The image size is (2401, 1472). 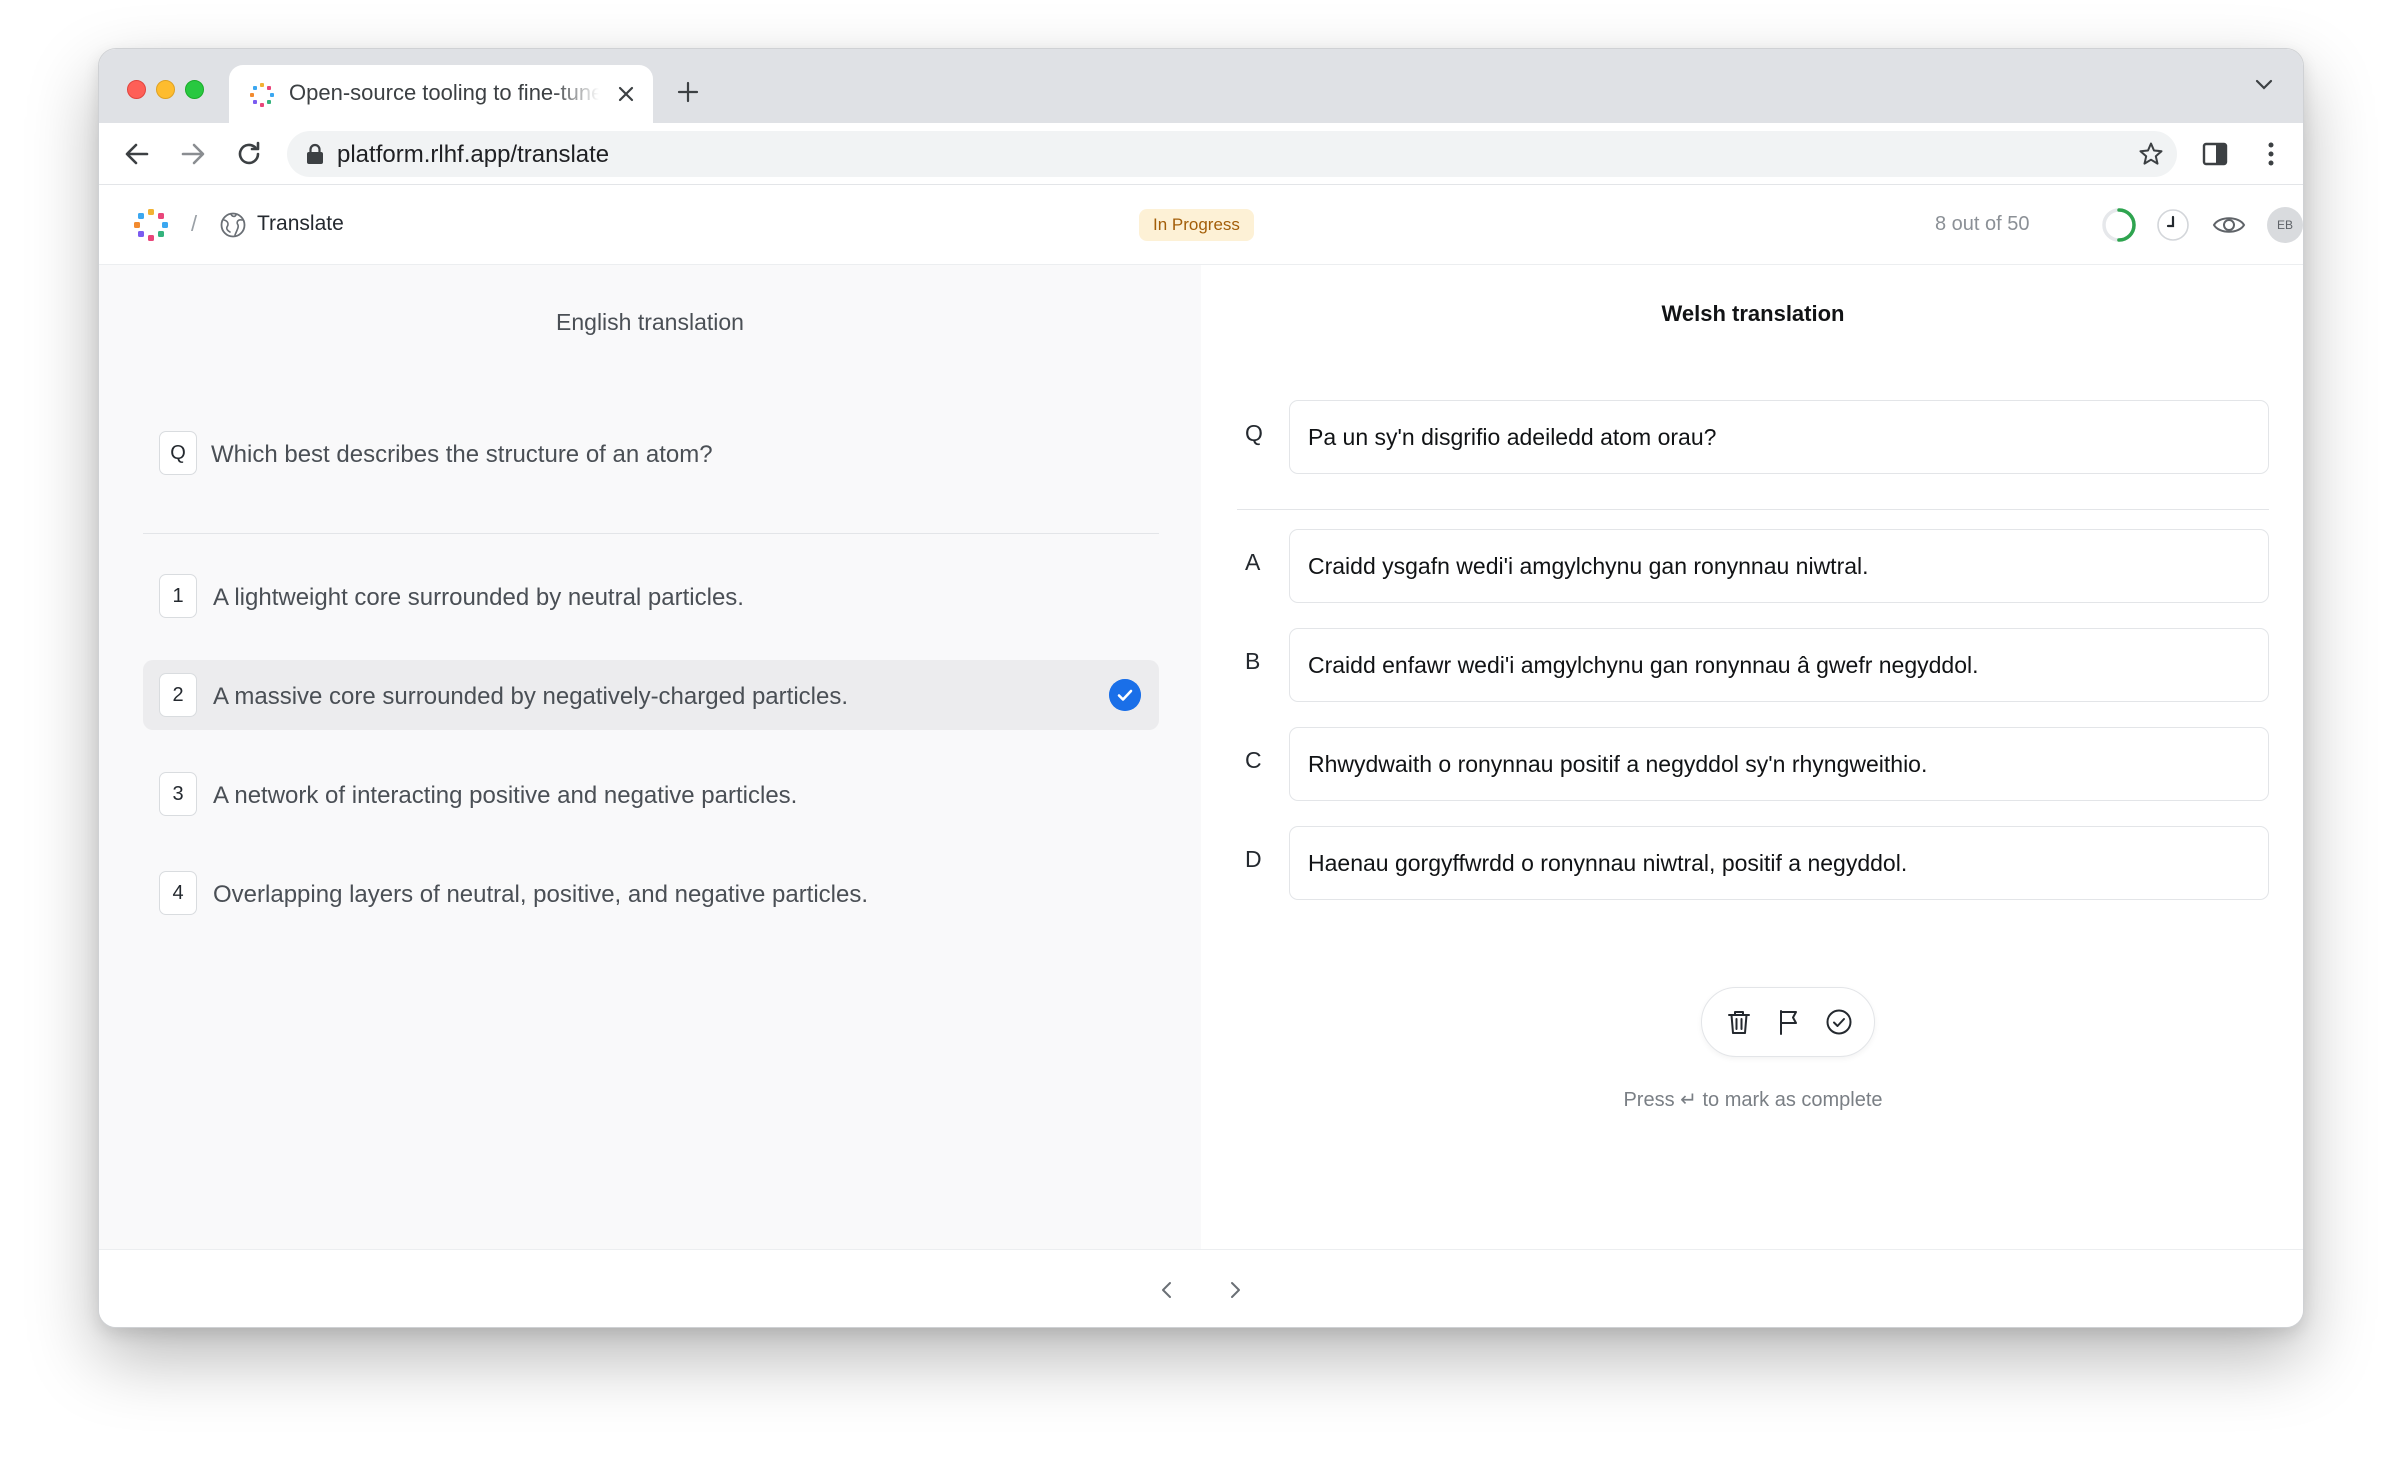 I want to click on address-bar: platform.rlhf.app/translate, so click(x=1232, y=154).